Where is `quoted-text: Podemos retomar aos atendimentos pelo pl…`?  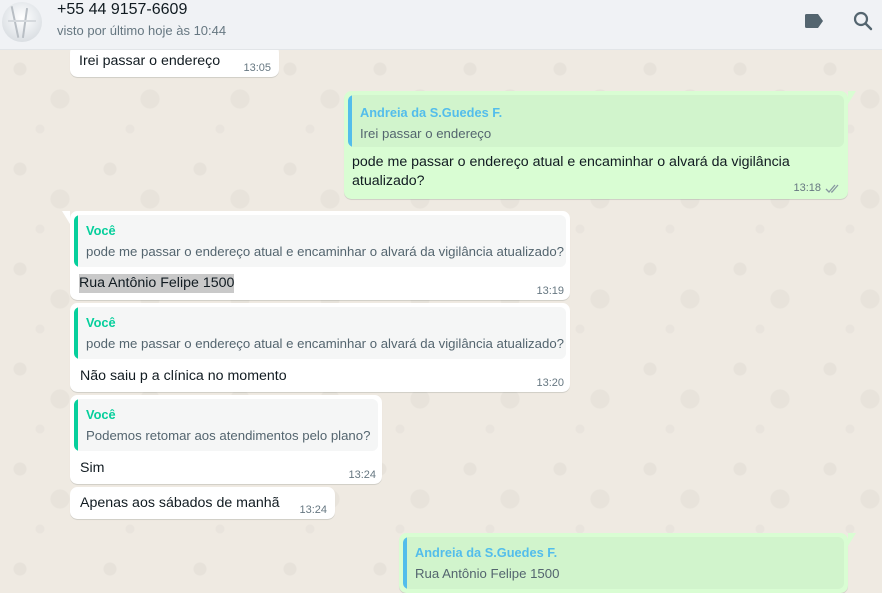 quoted-text: Podemos retomar aos atendimentos pelo pl… is located at coordinates (228, 435).